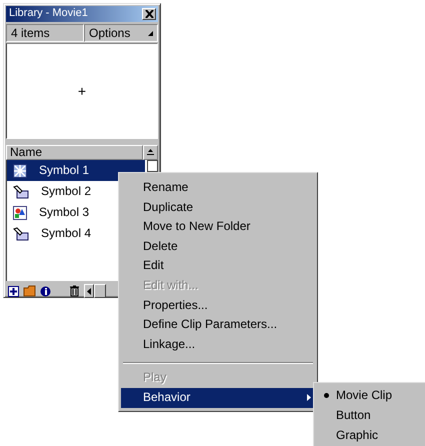 The width and height of the screenshot is (425, 446). I want to click on scroll-left-button, so click(89, 291).